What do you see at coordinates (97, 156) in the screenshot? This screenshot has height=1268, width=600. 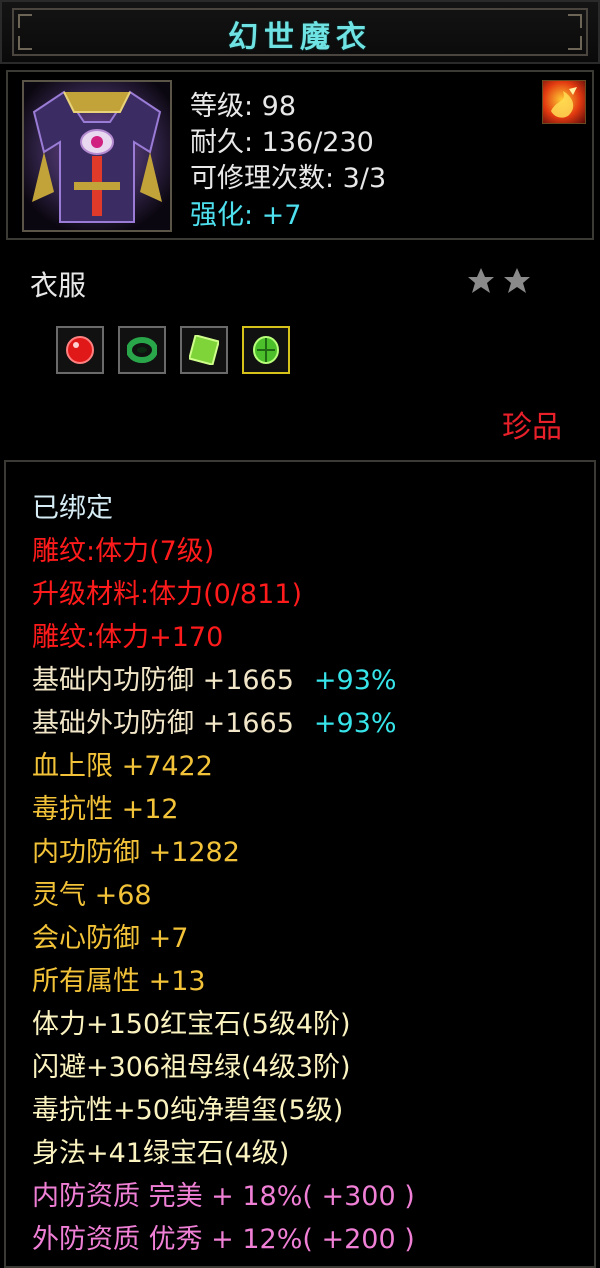 I see `armor-robe-icon` at bounding box center [97, 156].